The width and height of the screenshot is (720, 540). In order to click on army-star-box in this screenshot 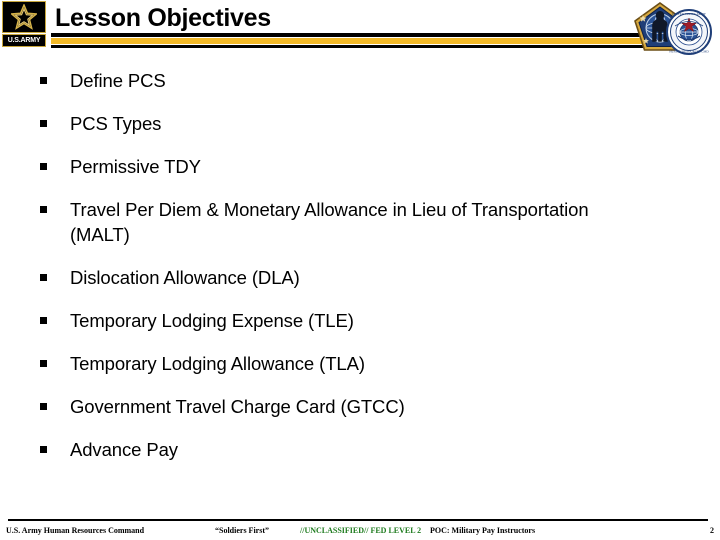, I will do `click(24, 17)`.